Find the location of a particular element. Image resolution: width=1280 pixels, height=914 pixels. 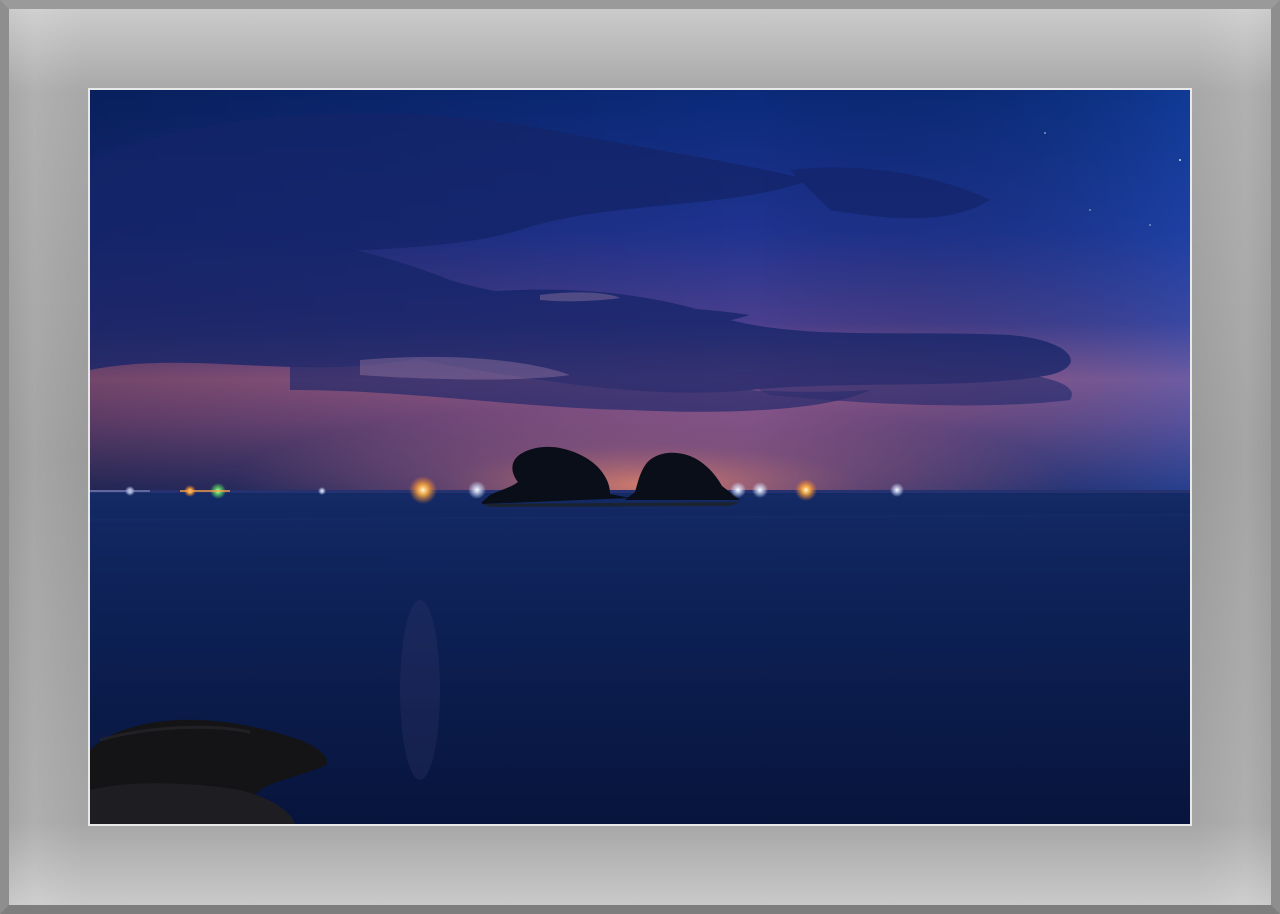

light-reflection is located at coordinates (420, 690).